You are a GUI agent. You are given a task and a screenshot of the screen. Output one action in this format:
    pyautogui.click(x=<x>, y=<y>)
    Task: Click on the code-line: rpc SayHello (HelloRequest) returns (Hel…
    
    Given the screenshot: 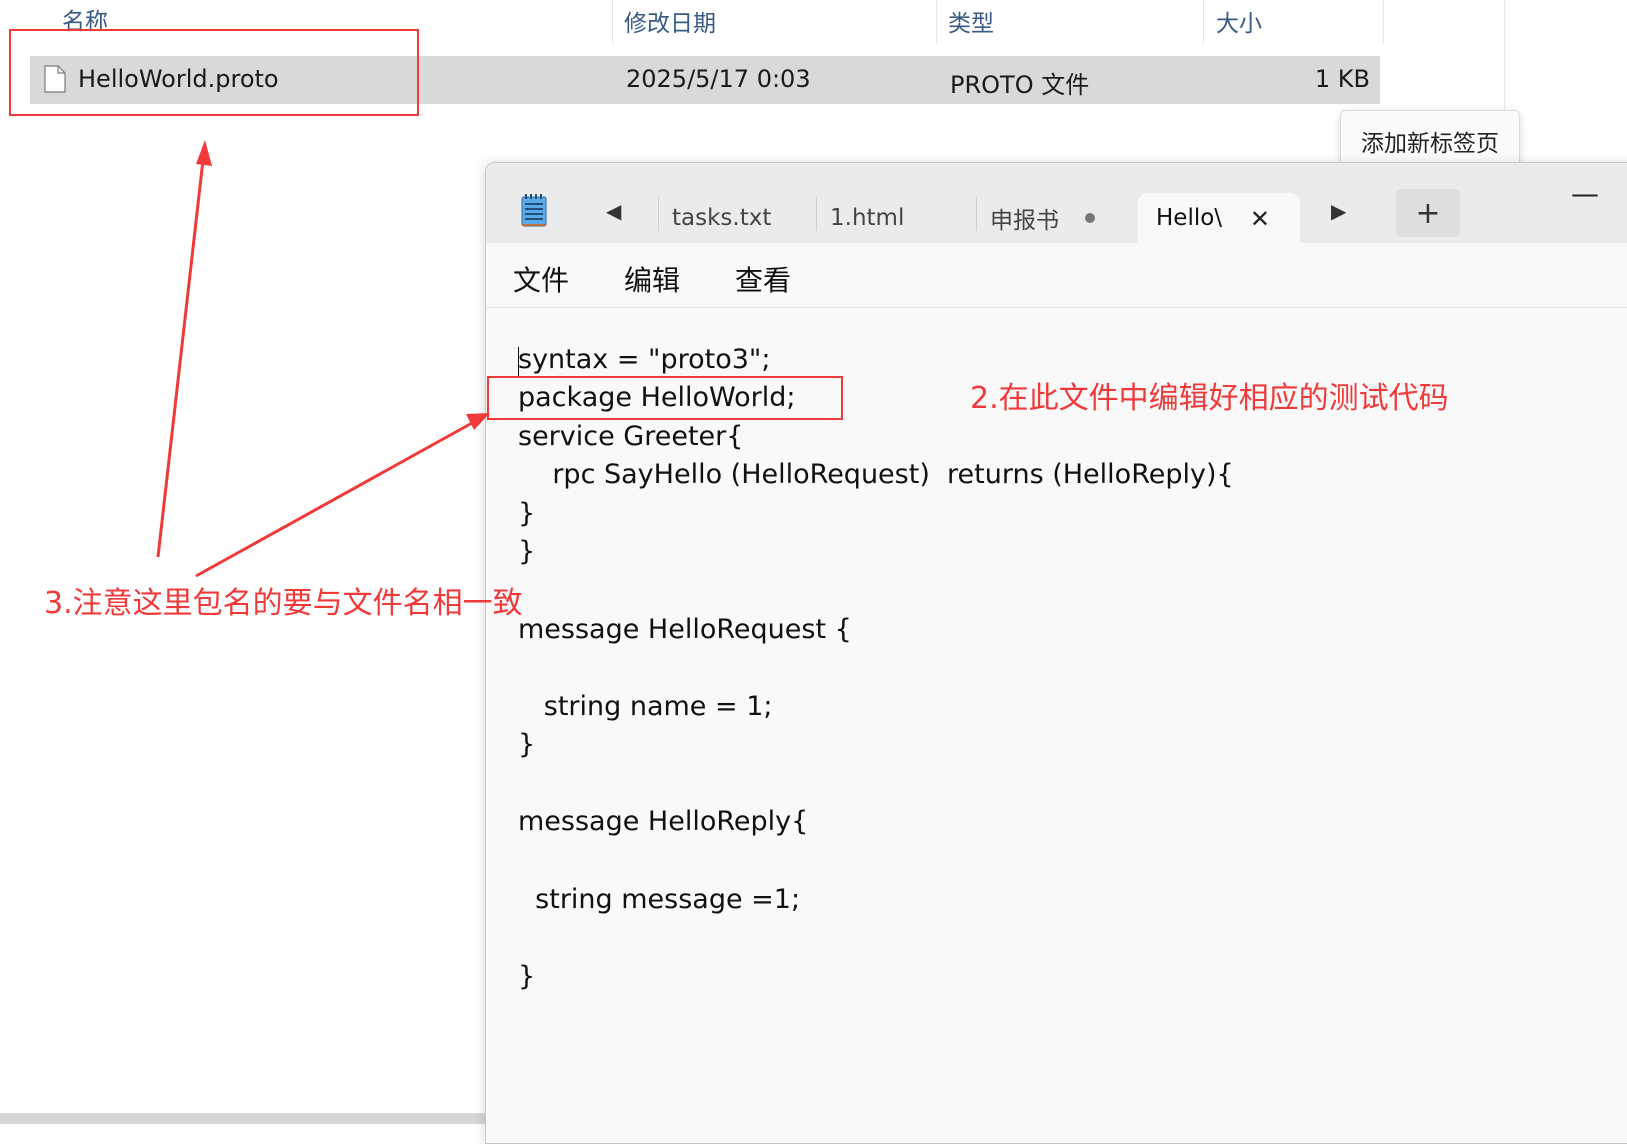 What is the action you would take?
    pyautogui.click(x=876, y=474)
    